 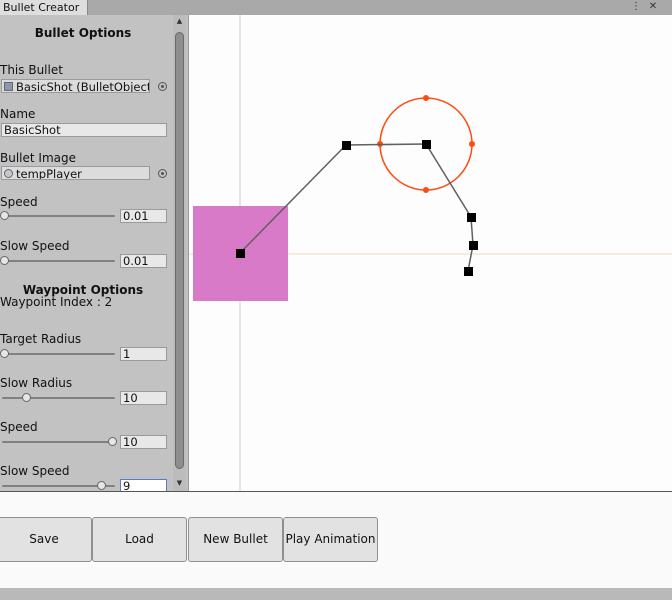 I want to click on scriptable-object-icon, so click(x=8, y=86).